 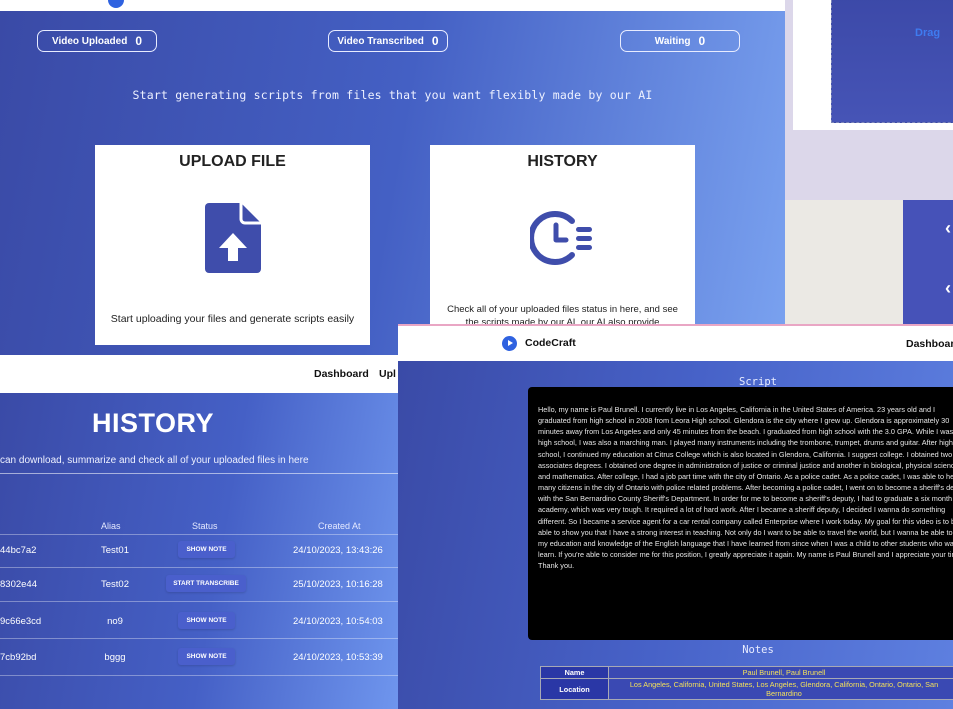 I want to click on dropzone-window: Drag, so click(x=873, y=65).